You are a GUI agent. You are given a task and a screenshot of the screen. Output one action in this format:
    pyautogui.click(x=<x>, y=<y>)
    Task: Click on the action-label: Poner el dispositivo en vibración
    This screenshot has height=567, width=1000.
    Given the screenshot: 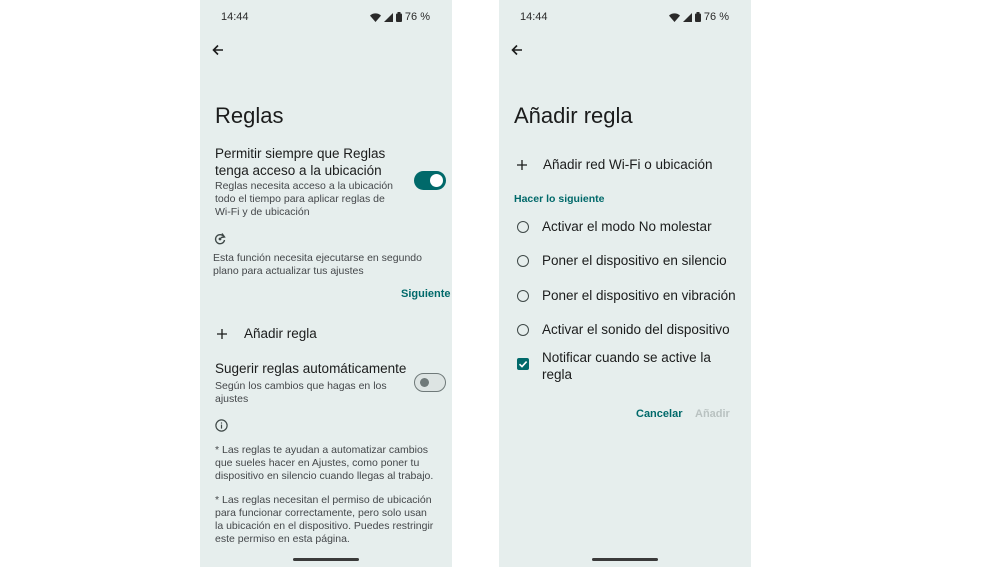 What is the action you would take?
    pyautogui.click(x=639, y=295)
    